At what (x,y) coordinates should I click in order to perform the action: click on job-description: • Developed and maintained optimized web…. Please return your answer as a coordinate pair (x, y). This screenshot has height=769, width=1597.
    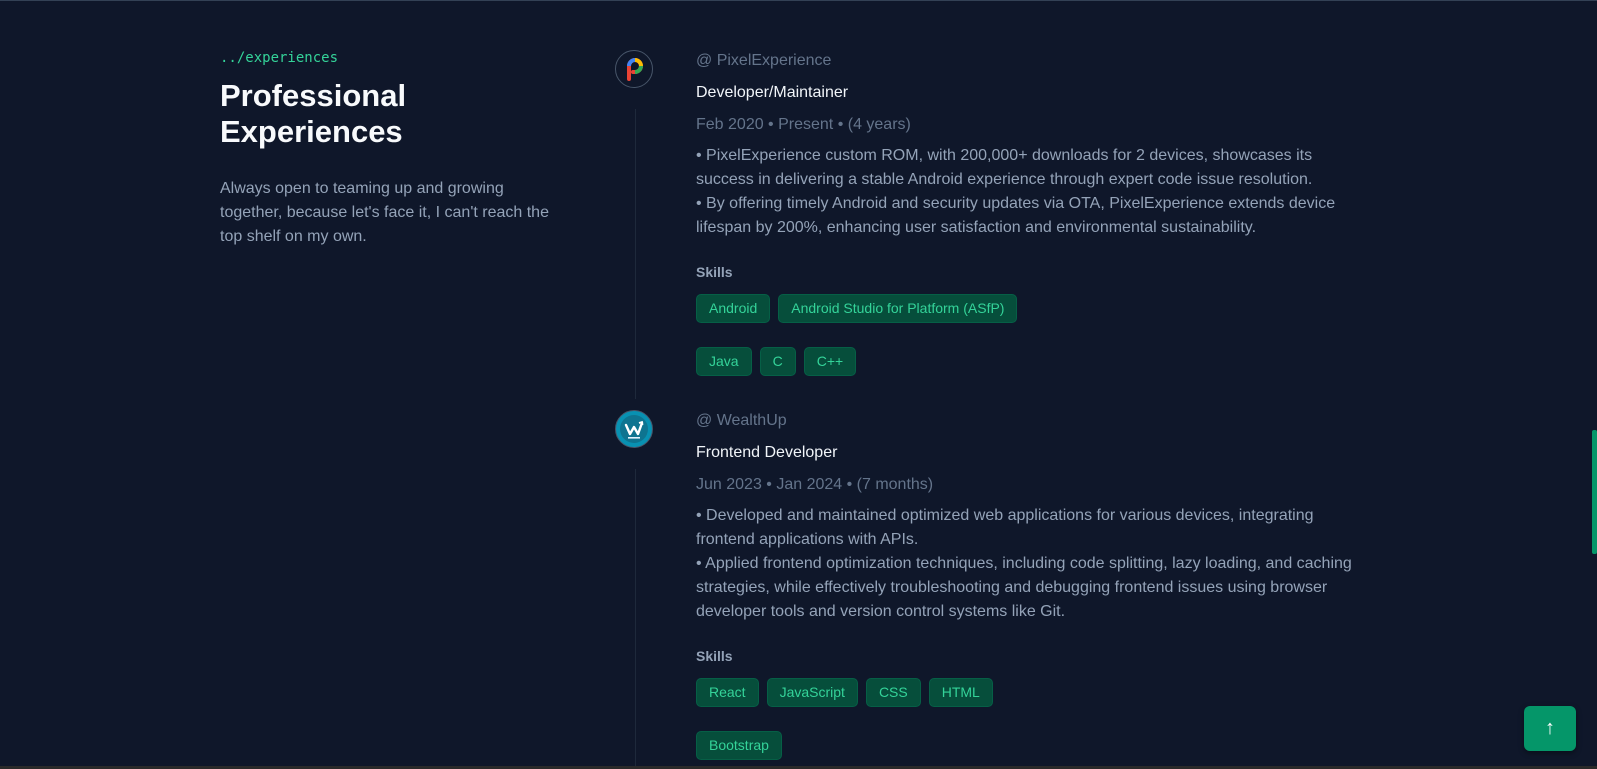
    Looking at the image, I should click on (1031, 564).